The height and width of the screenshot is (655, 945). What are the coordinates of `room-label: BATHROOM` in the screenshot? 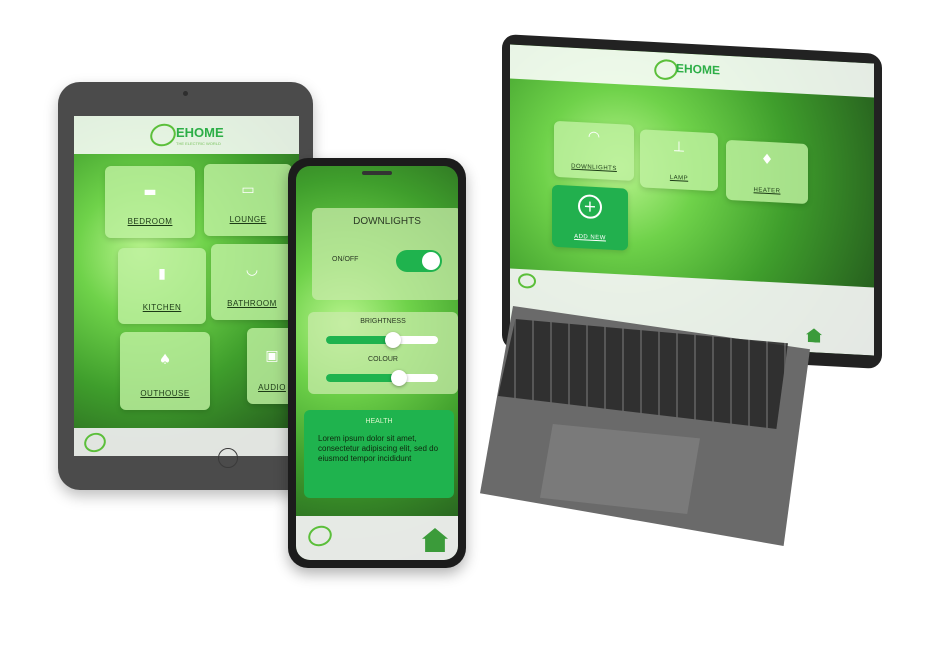 It's located at (252, 303).